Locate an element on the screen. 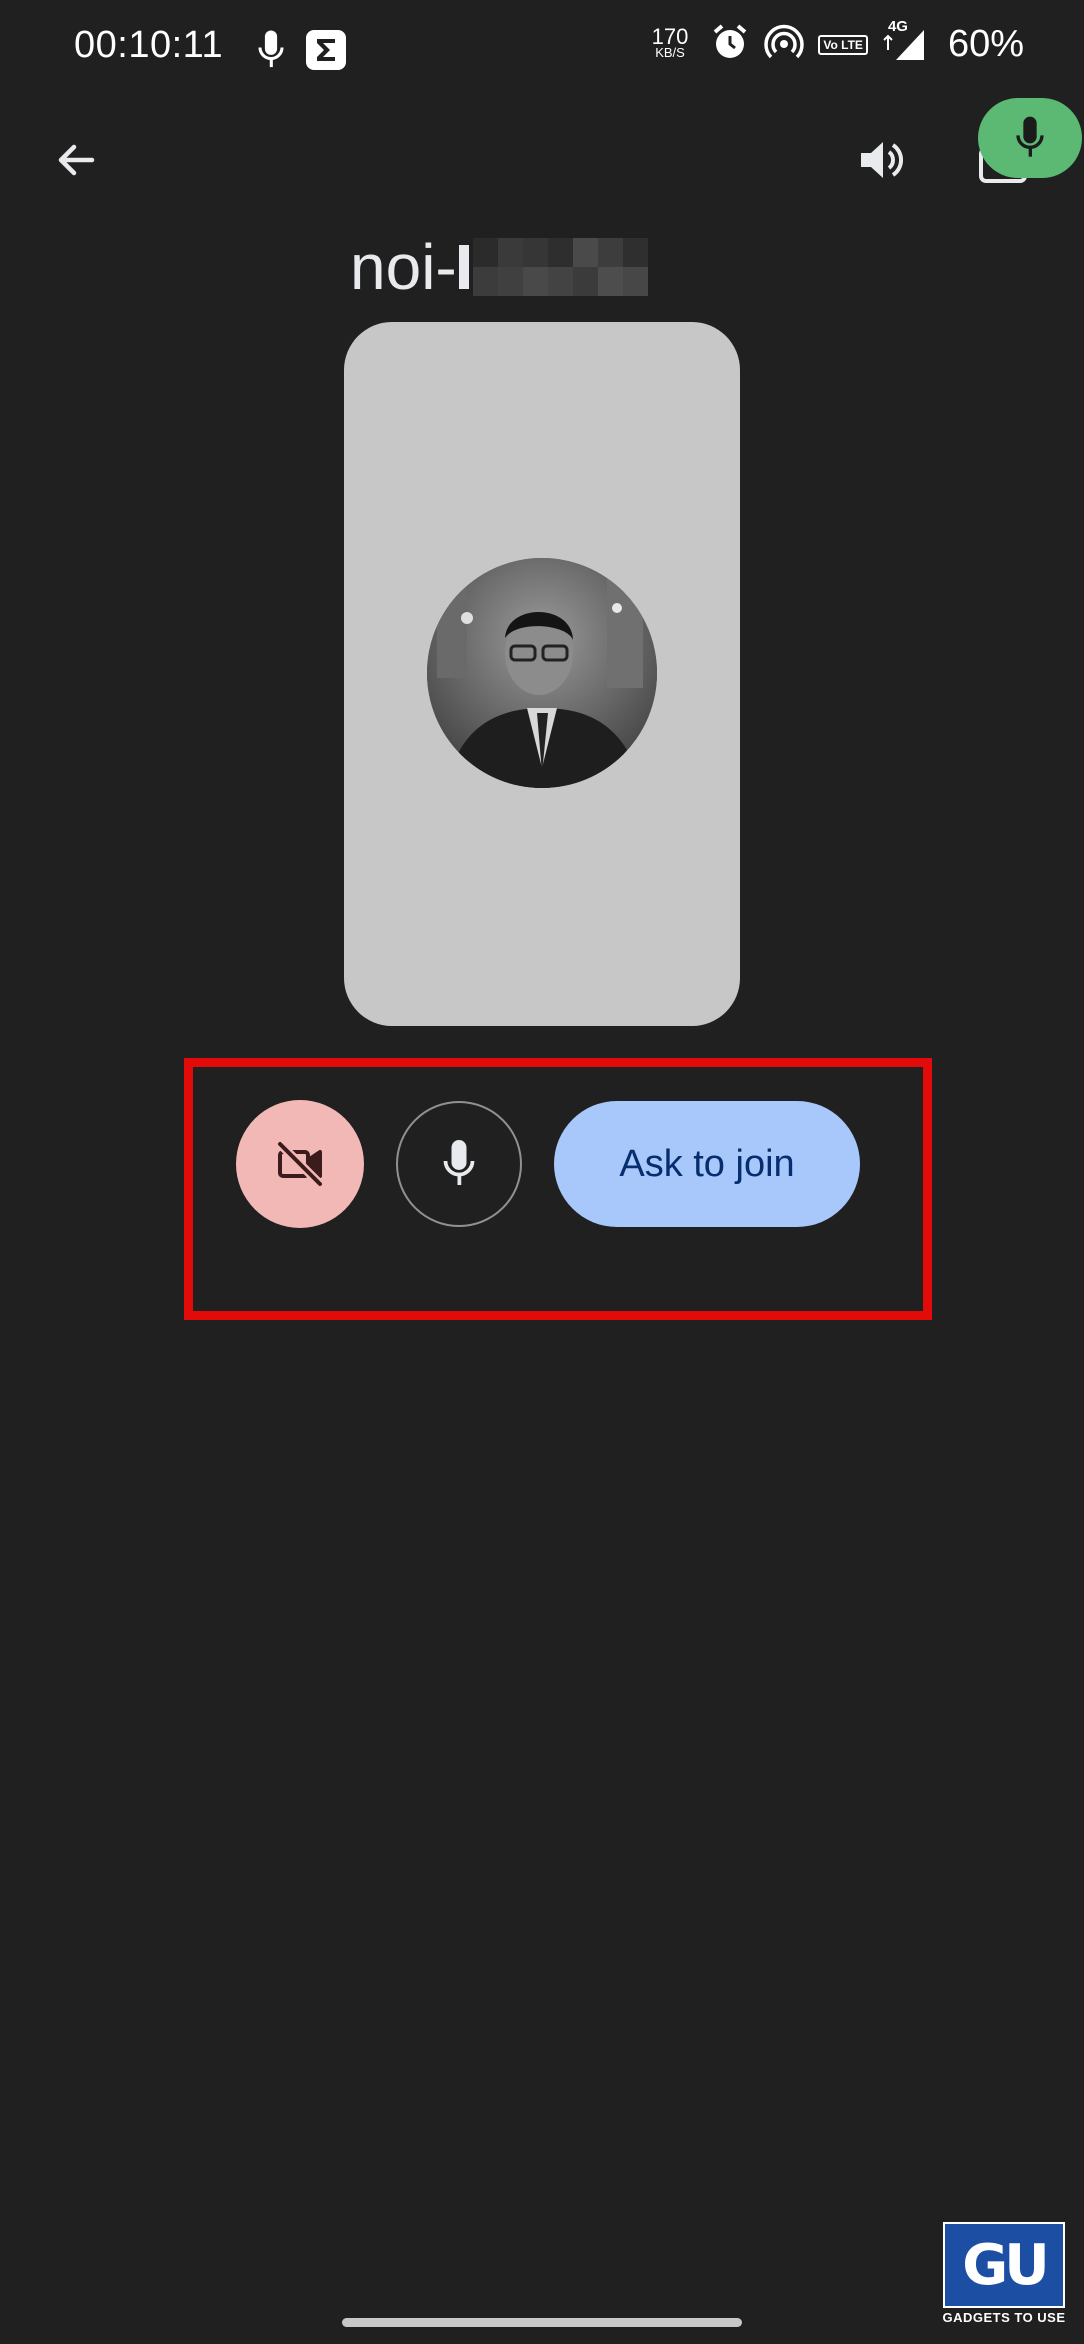 This screenshot has height=2344, width=1084. watermark-logo: GU is located at coordinates (1004, 2265).